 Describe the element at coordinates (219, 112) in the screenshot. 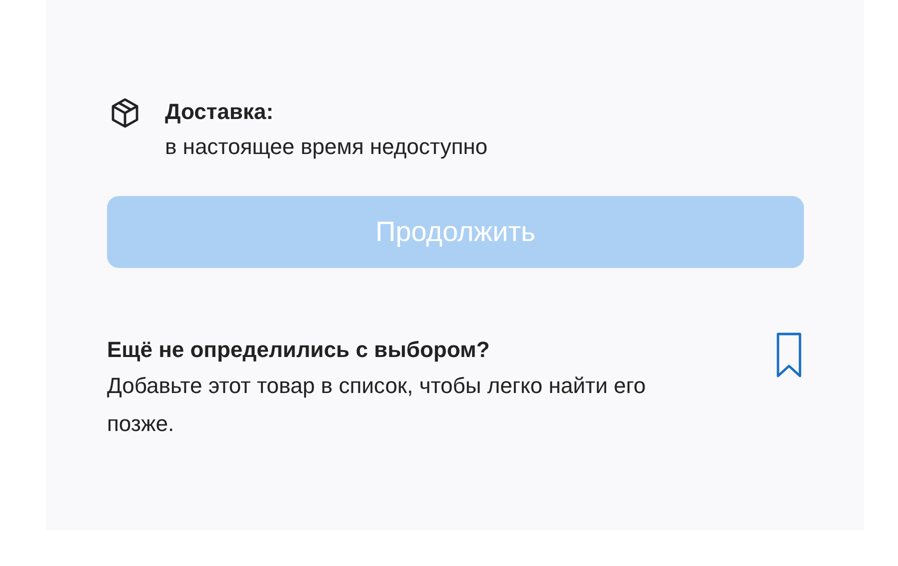

I see `delivery-title: Доставка:` at that location.